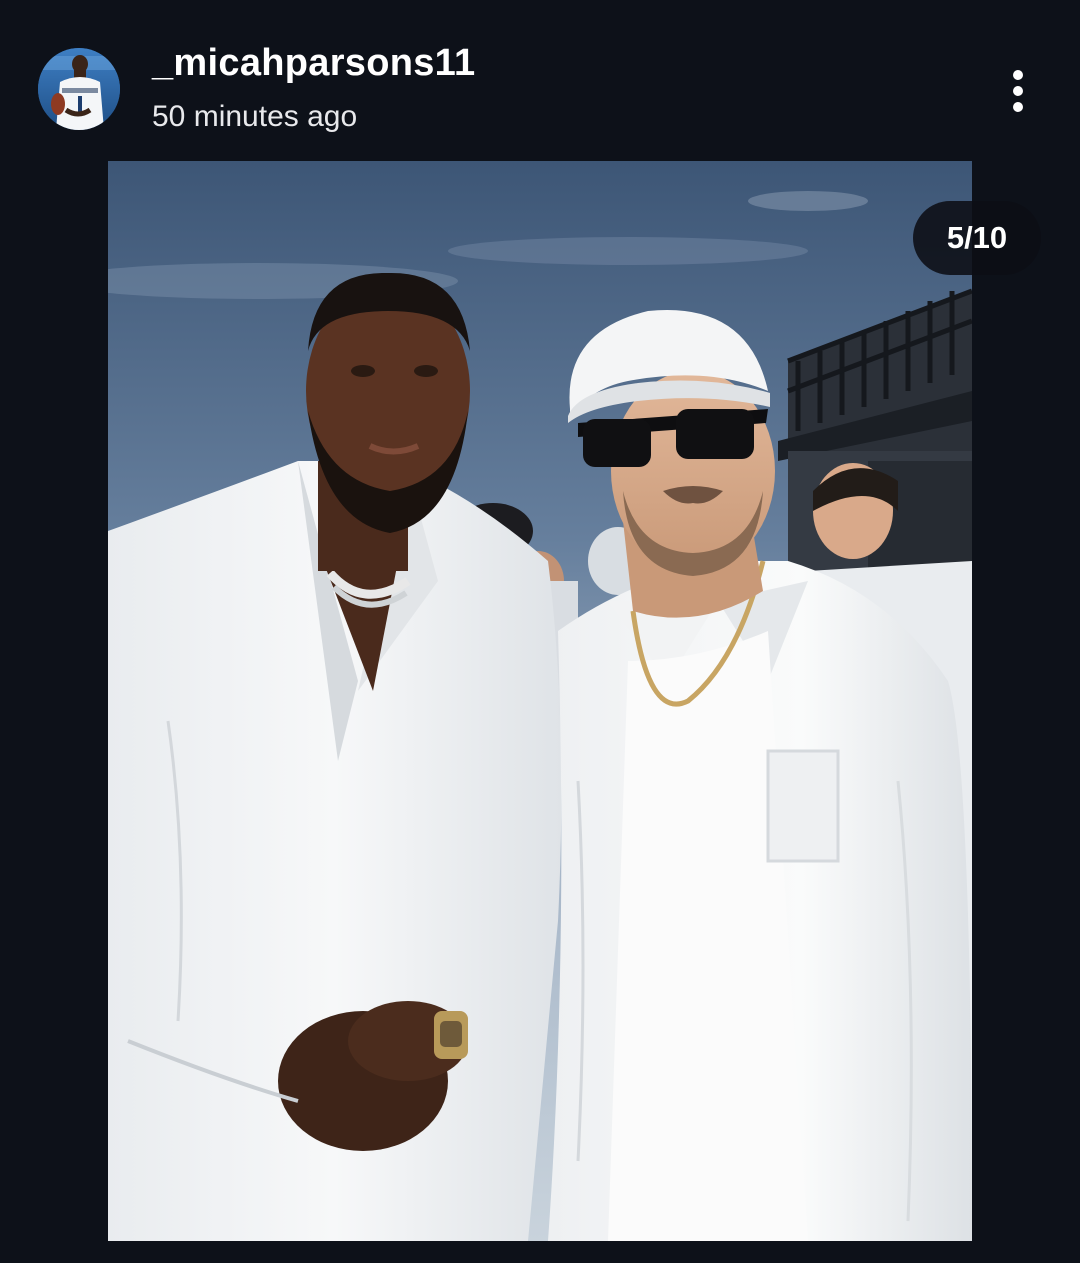 This screenshot has width=1080, height=1263. I want to click on avatar-image, so click(79, 89).